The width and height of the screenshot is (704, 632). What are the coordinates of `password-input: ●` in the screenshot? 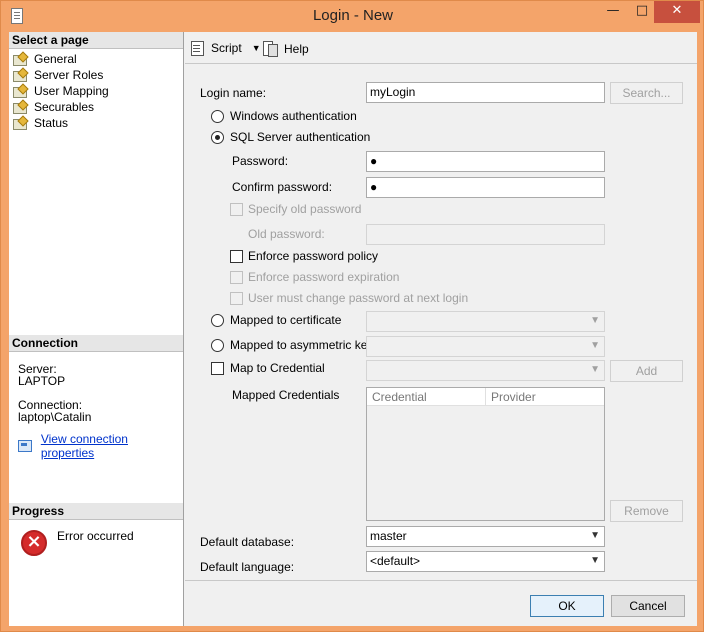 It's located at (485, 161).